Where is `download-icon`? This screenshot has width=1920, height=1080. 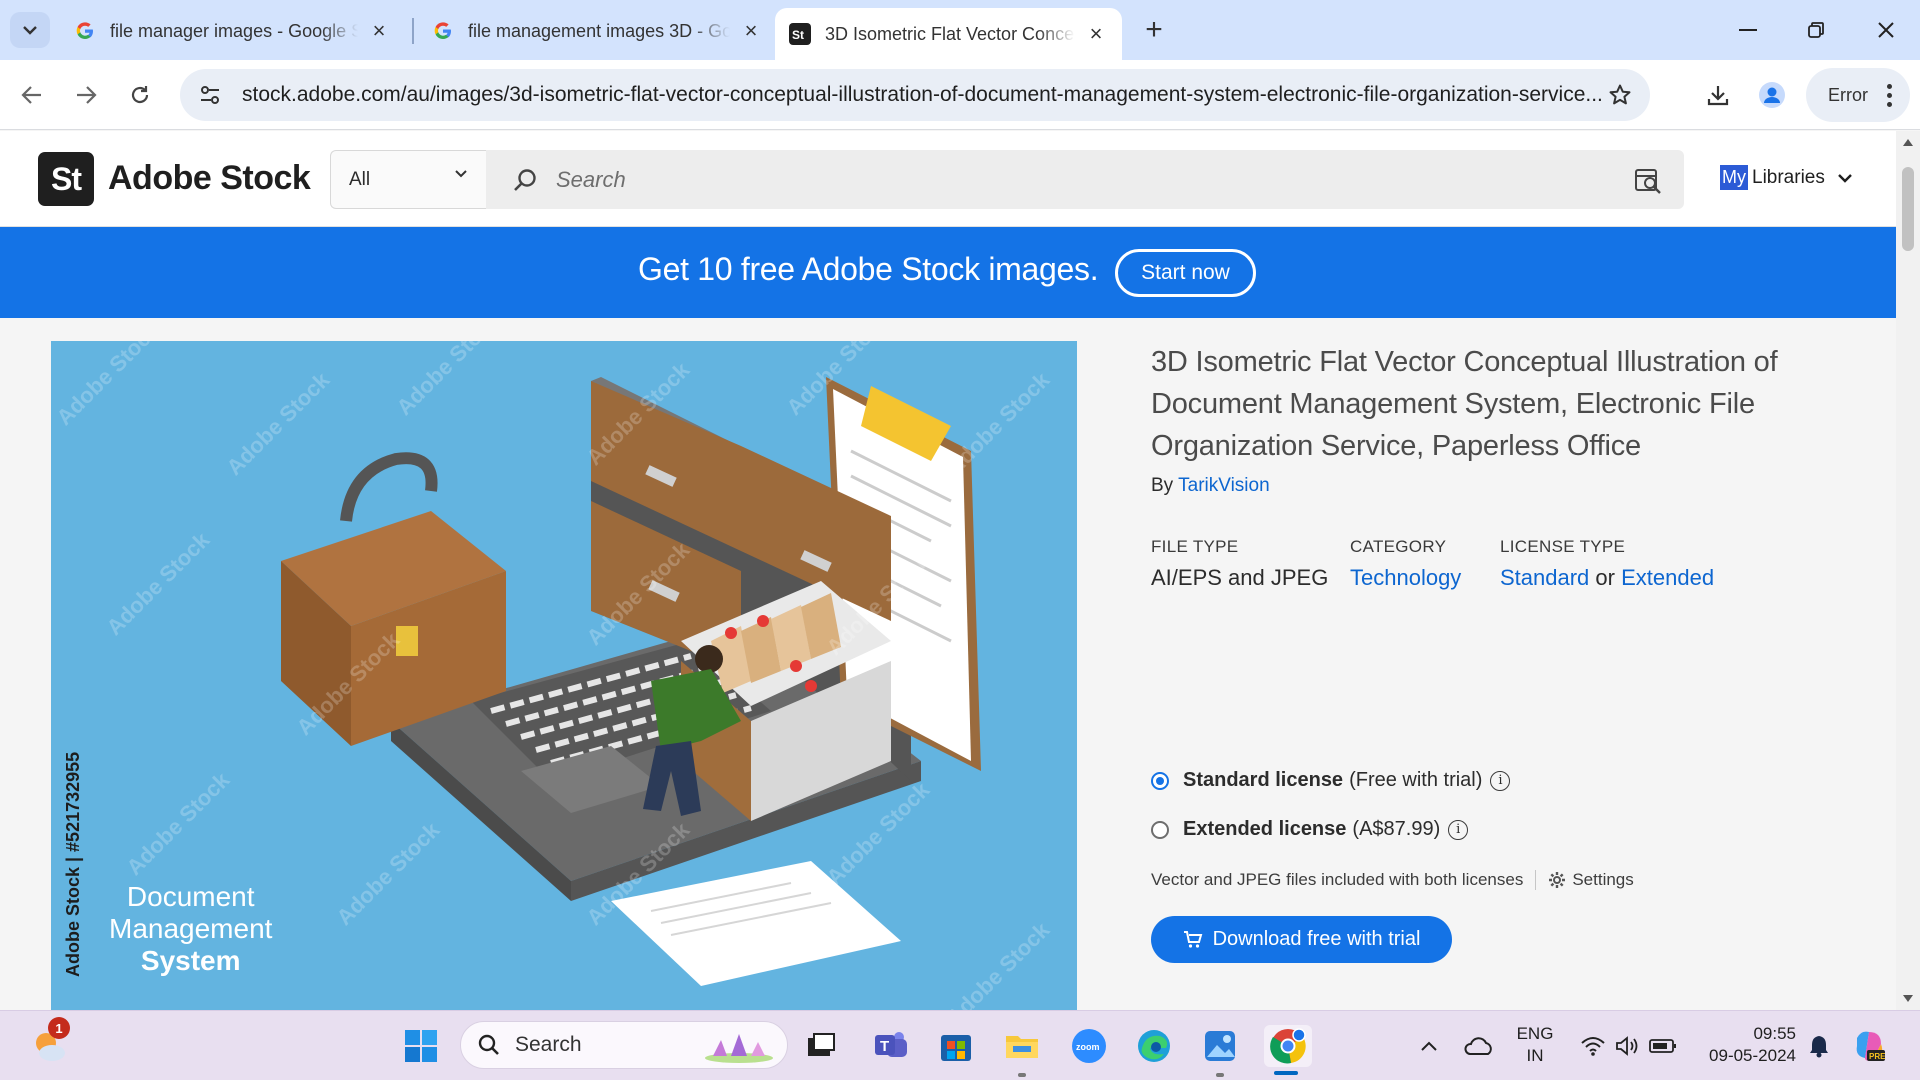 download-icon is located at coordinates (1718, 95).